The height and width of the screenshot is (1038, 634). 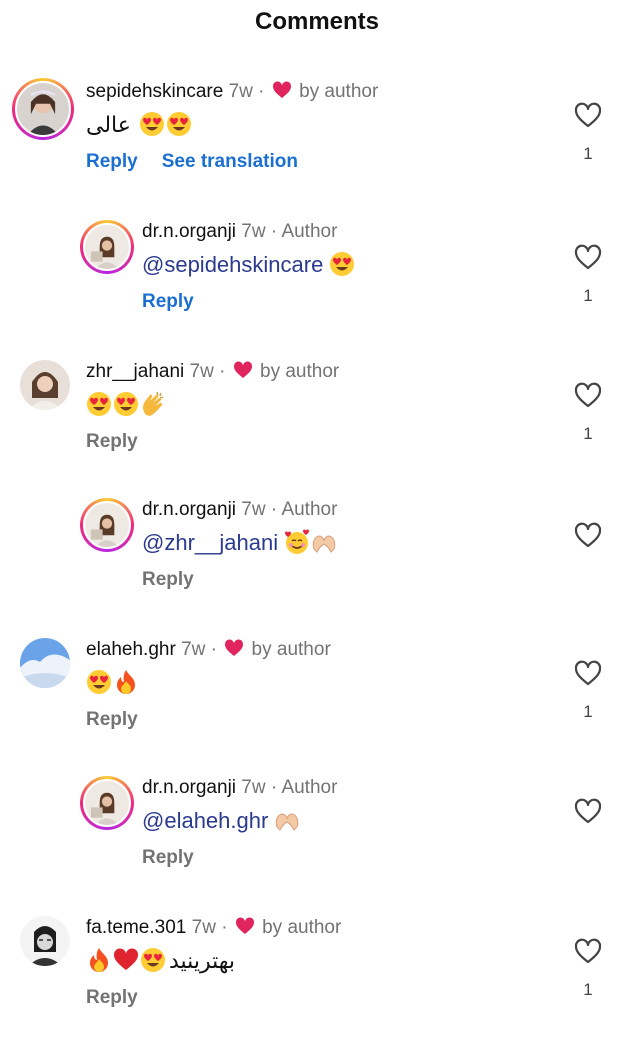 I want to click on comment-actions: Reply See translation, so click(x=192, y=162).